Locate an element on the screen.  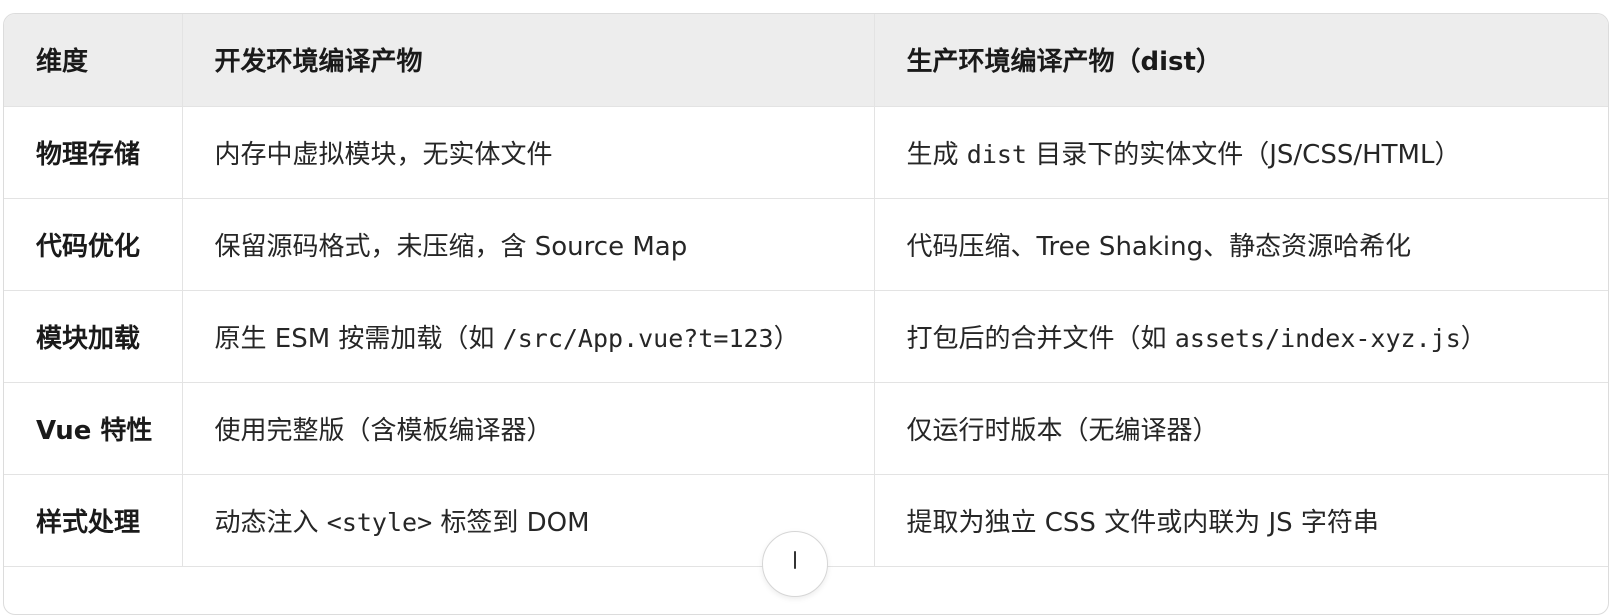
inline-code: dist is located at coordinates (996, 154).